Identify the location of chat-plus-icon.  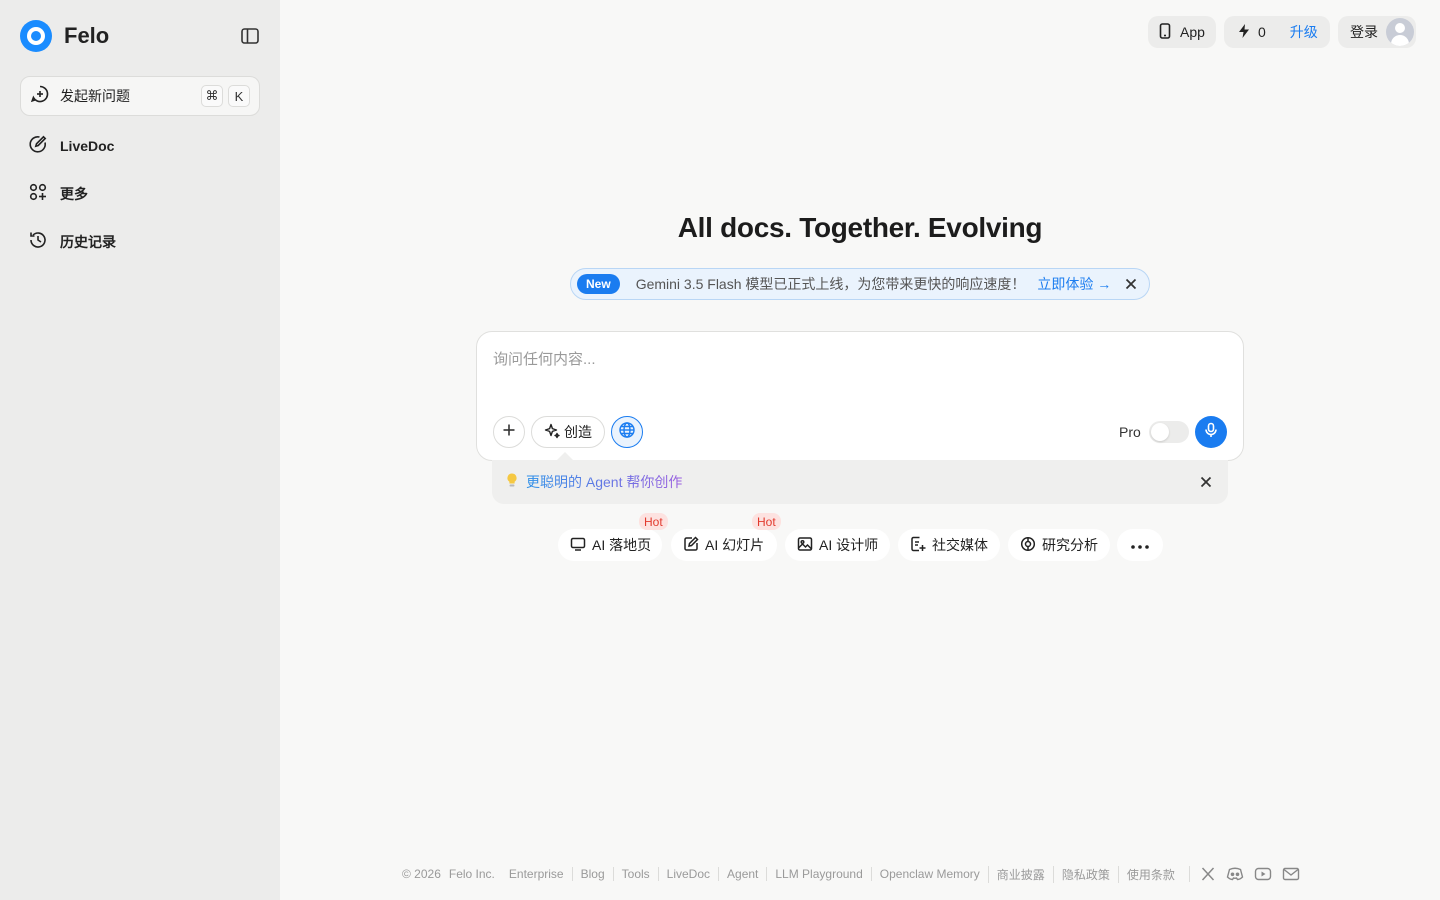
(40, 96).